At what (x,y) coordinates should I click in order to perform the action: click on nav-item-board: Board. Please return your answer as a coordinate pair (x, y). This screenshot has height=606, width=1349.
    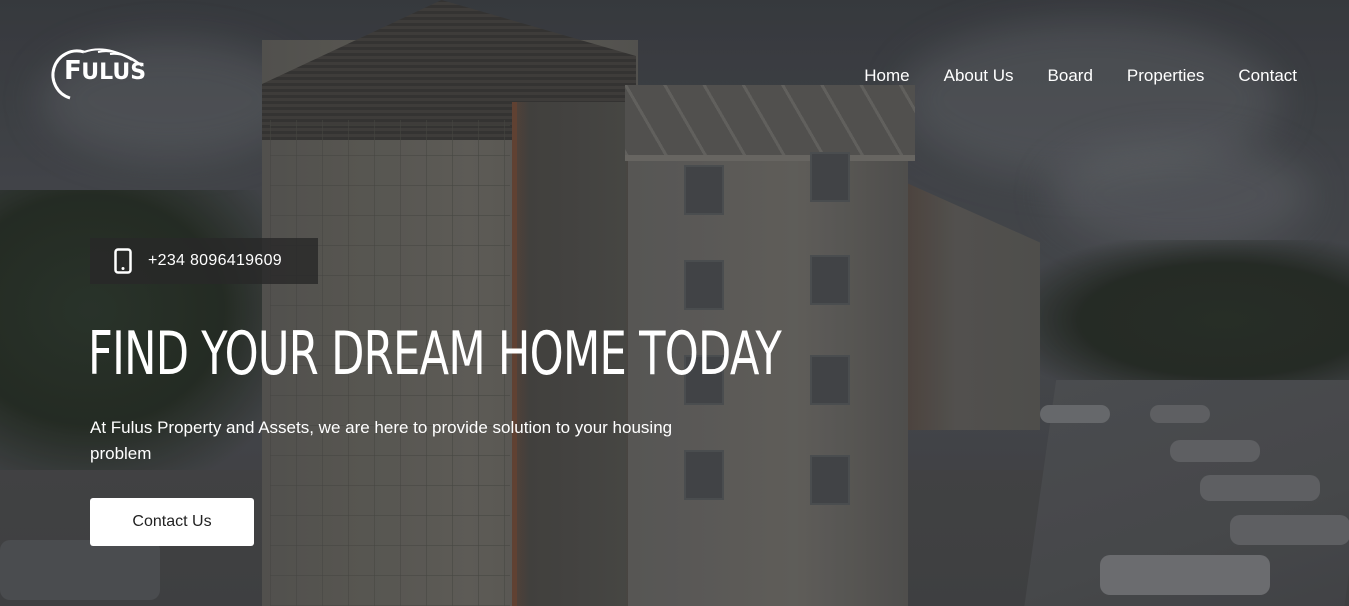
    Looking at the image, I should click on (1070, 76).